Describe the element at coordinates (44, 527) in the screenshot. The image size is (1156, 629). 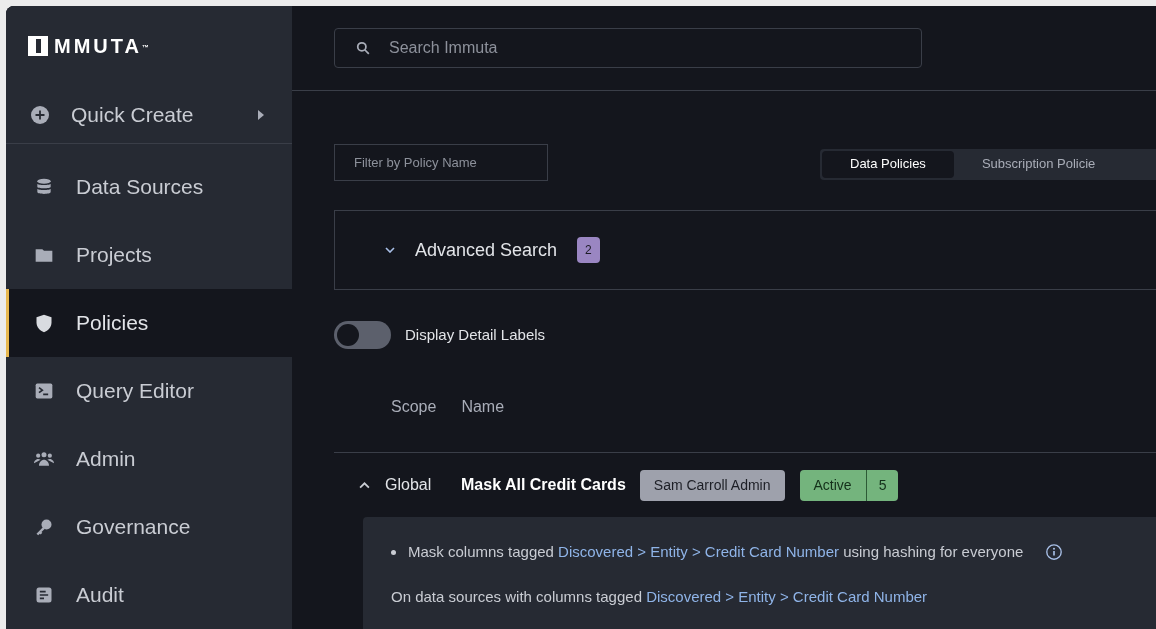
I see `key-icon` at that location.